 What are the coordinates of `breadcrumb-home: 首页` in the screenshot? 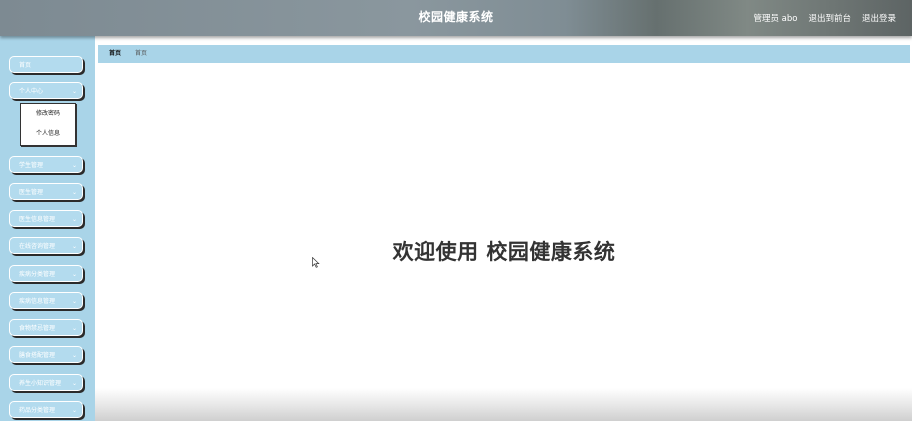 It's located at (115, 54).